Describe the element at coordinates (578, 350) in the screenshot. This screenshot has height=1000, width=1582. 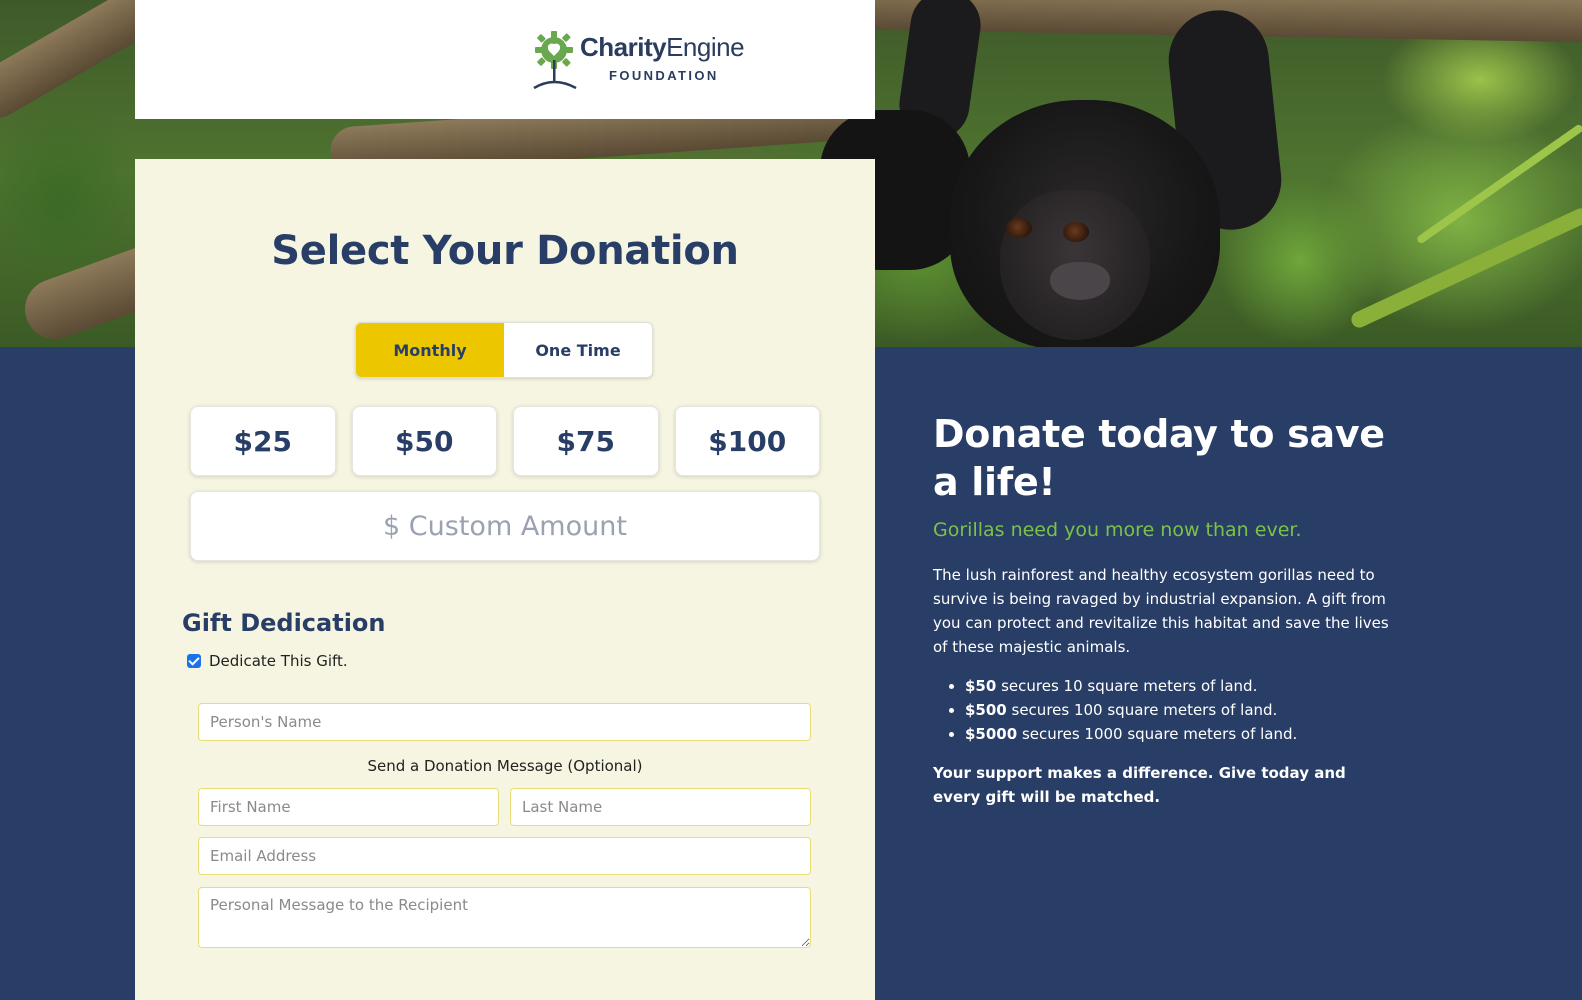
I see `frequency-one-time-button: One Time` at that location.